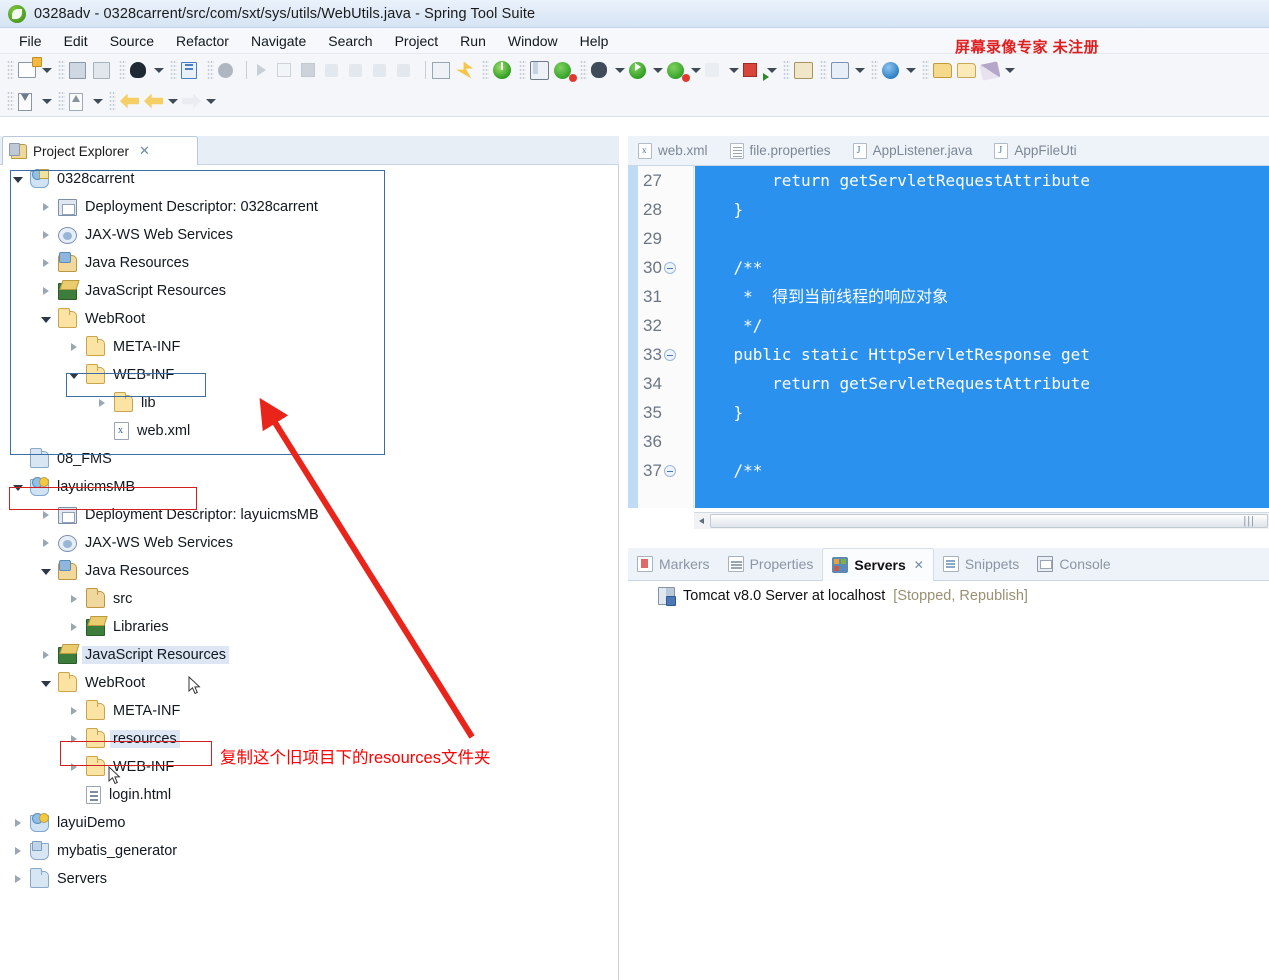 The image size is (1269, 980). Describe the element at coordinates (716, 70) in the screenshot. I see `coverage-icon` at that location.